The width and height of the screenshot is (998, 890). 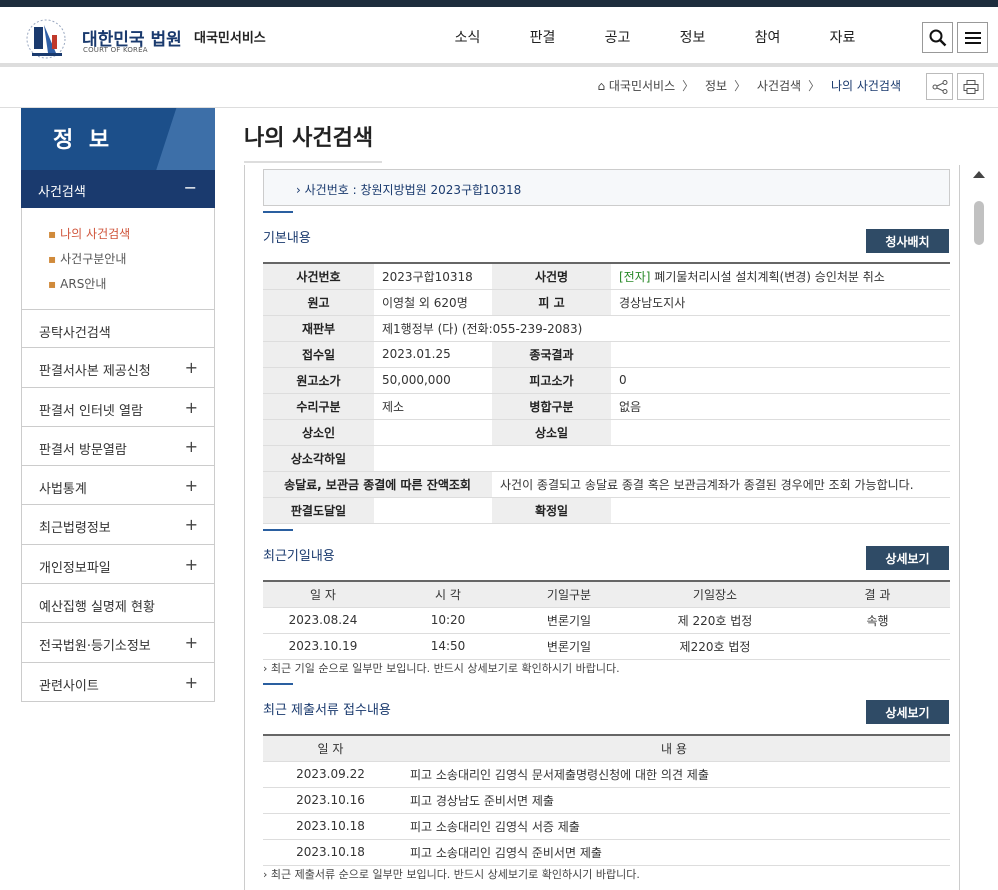 What do you see at coordinates (907, 712) in the screenshot?
I see `documents-detail-button: 상세보기` at bounding box center [907, 712].